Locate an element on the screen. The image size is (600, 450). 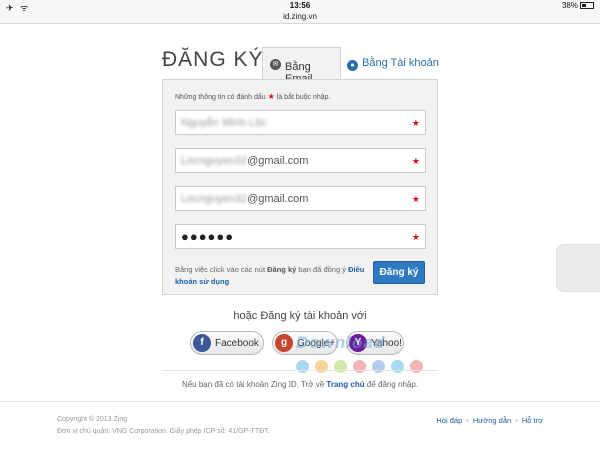
facebook-icon: f is located at coordinates (202, 343).